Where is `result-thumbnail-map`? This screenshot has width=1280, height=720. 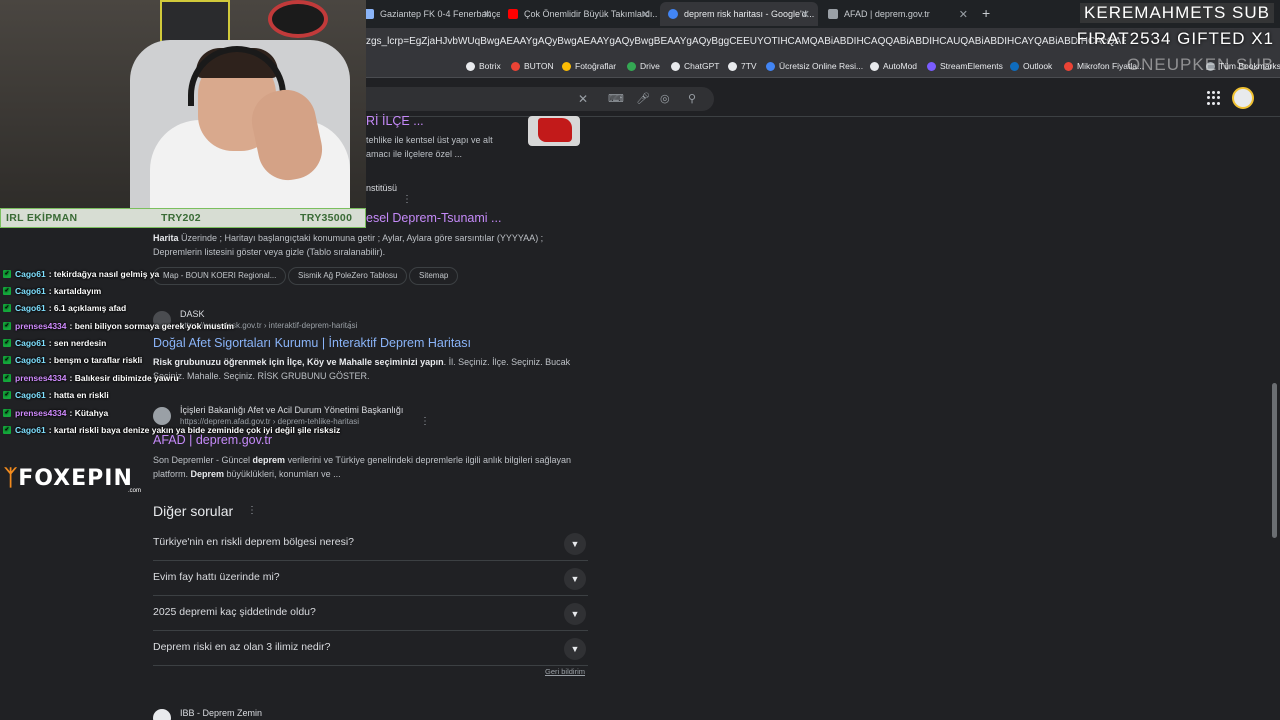 result-thumbnail-map is located at coordinates (554, 131).